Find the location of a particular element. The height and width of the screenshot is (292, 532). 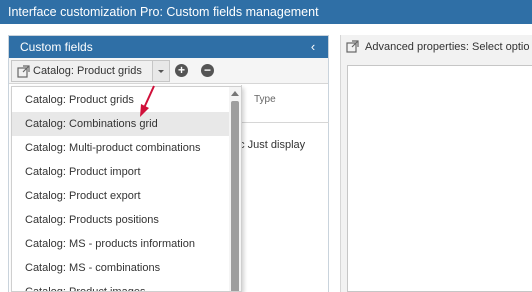

dropdown-option: Catalog: Product grids is located at coordinates (121, 100).